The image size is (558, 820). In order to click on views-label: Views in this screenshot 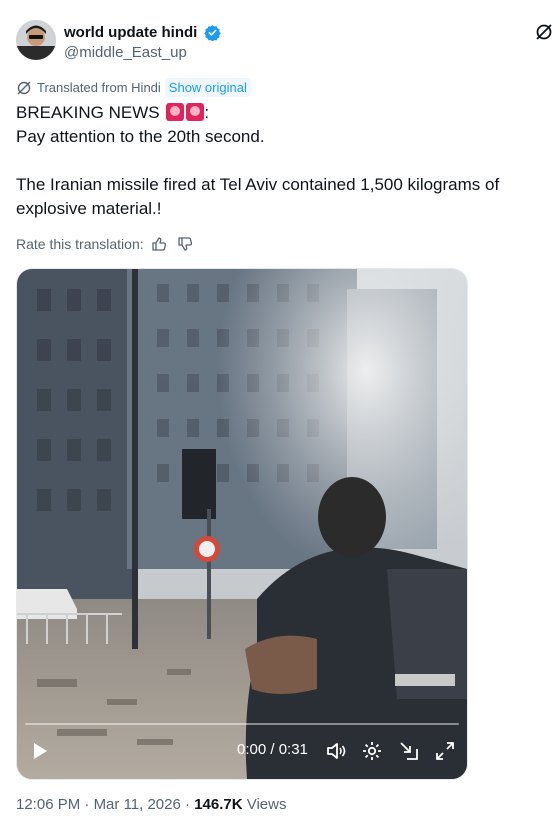, I will do `click(266, 804)`.